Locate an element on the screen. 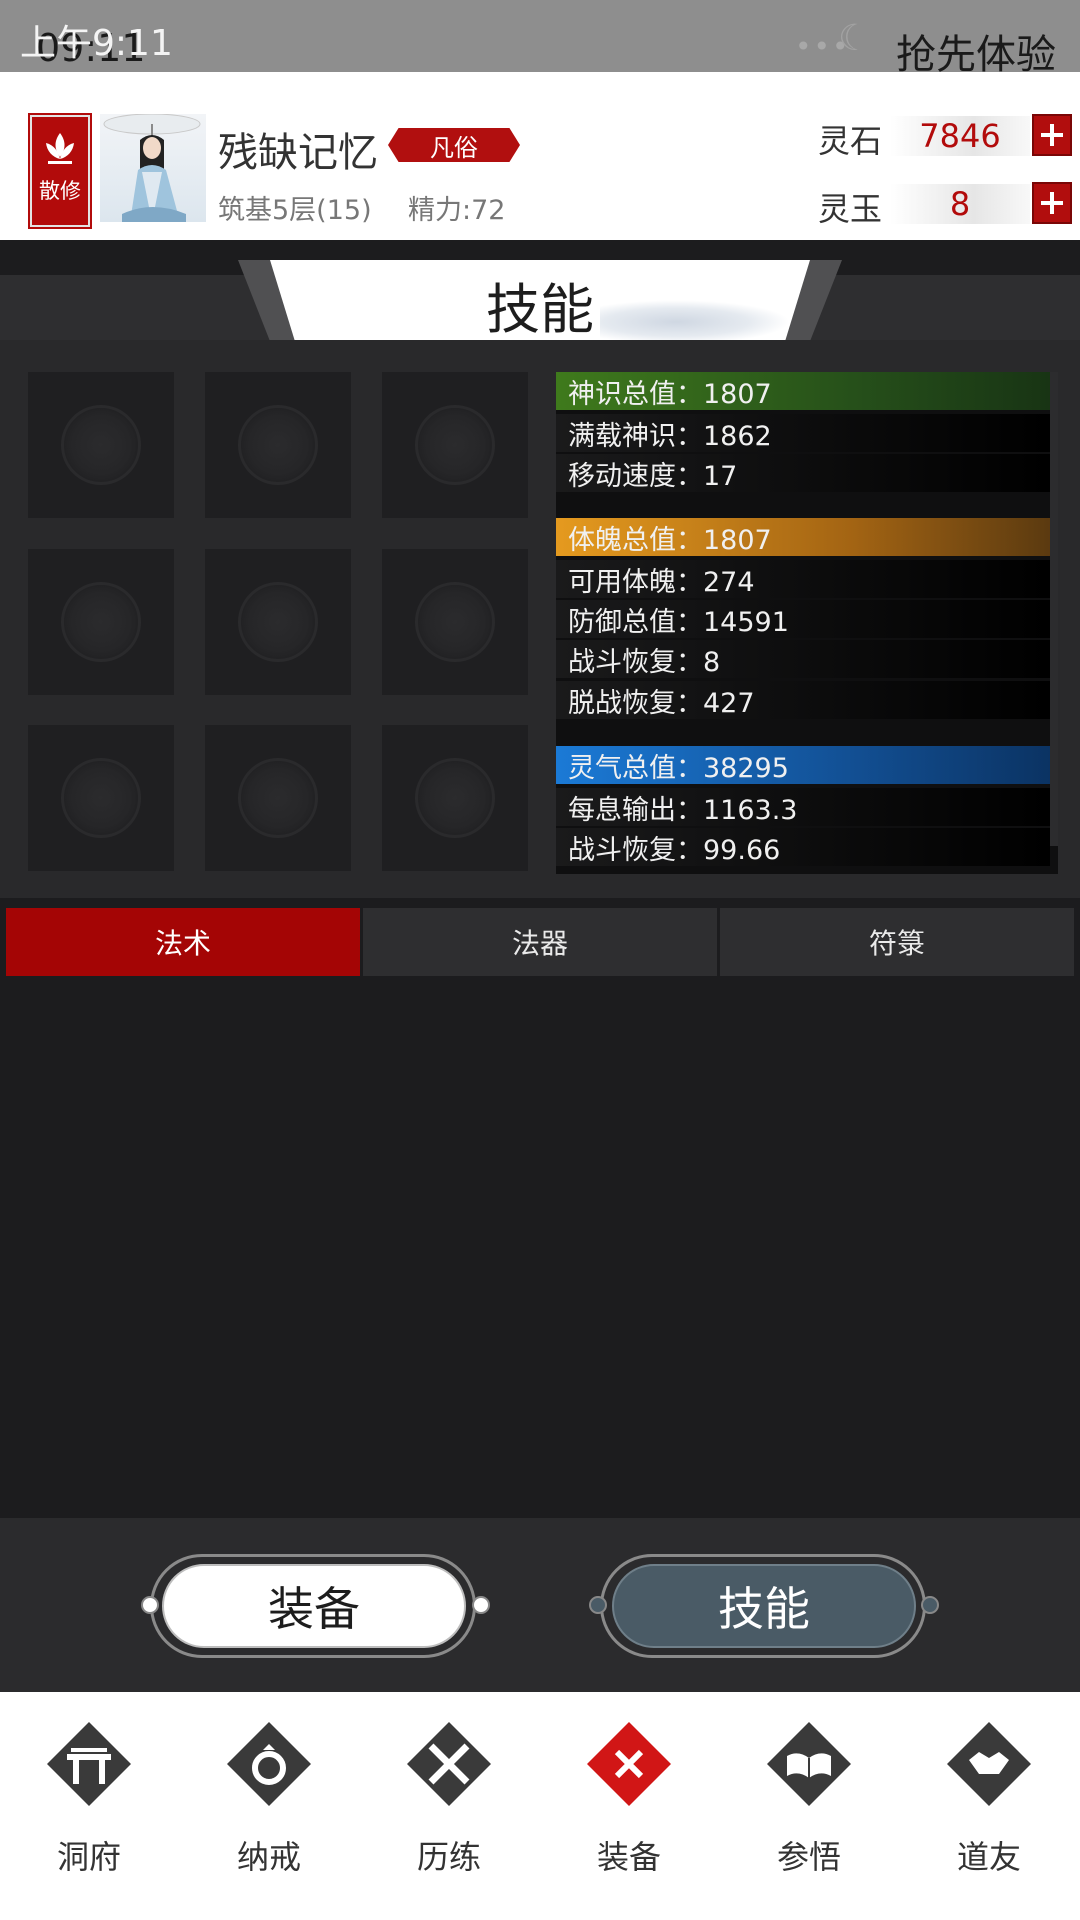 The height and width of the screenshot is (1920, 1080). nav-item-friends: 道友 is located at coordinates (989, 1806).